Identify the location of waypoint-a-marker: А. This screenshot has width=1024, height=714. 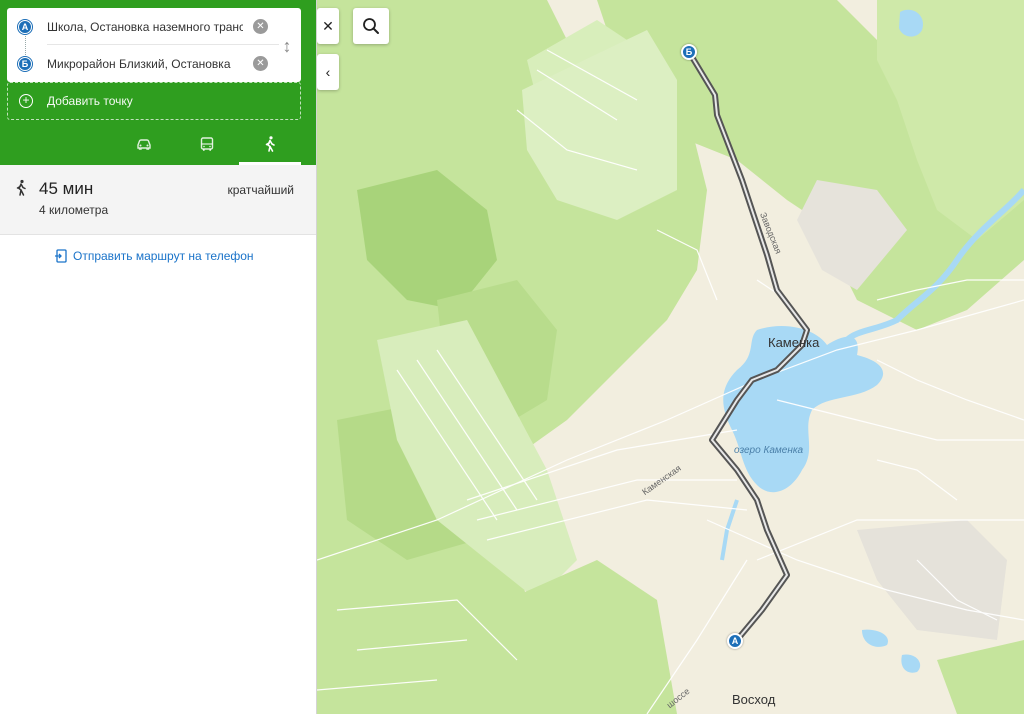
(25, 26).